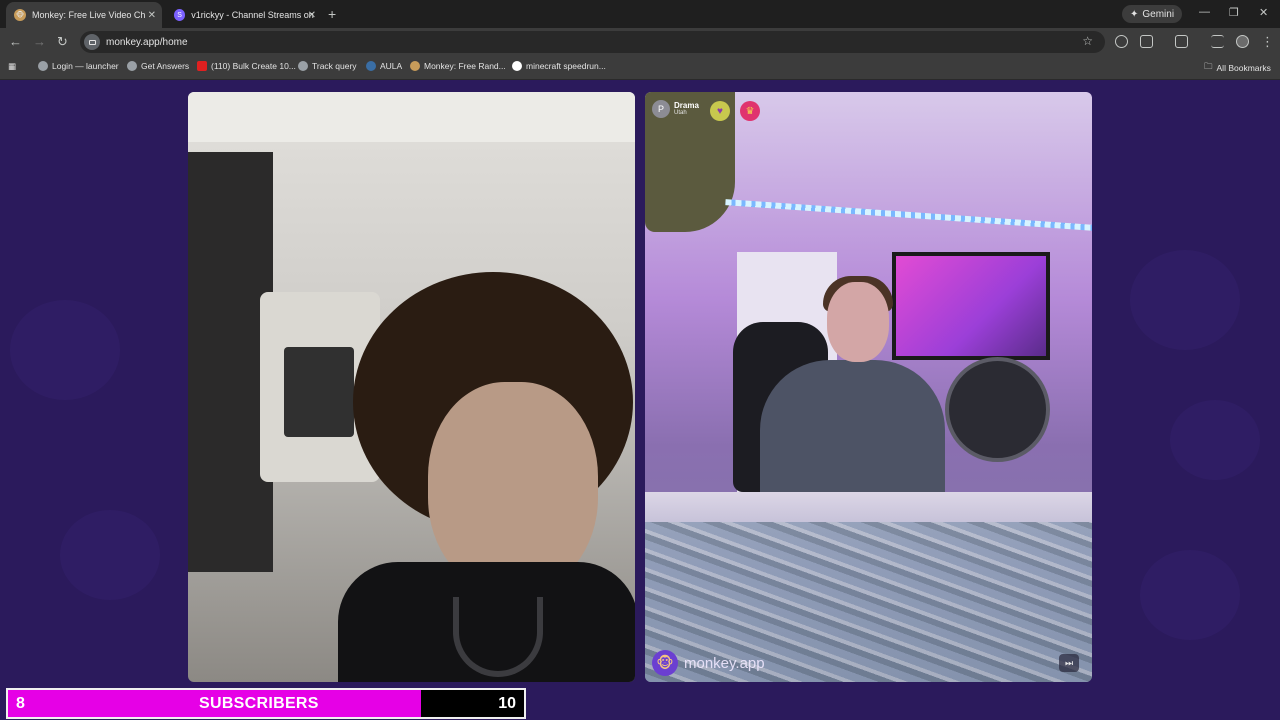 The image size is (1280, 720). What do you see at coordinates (507, 703) in the screenshot?
I see `goal-target: 10` at bounding box center [507, 703].